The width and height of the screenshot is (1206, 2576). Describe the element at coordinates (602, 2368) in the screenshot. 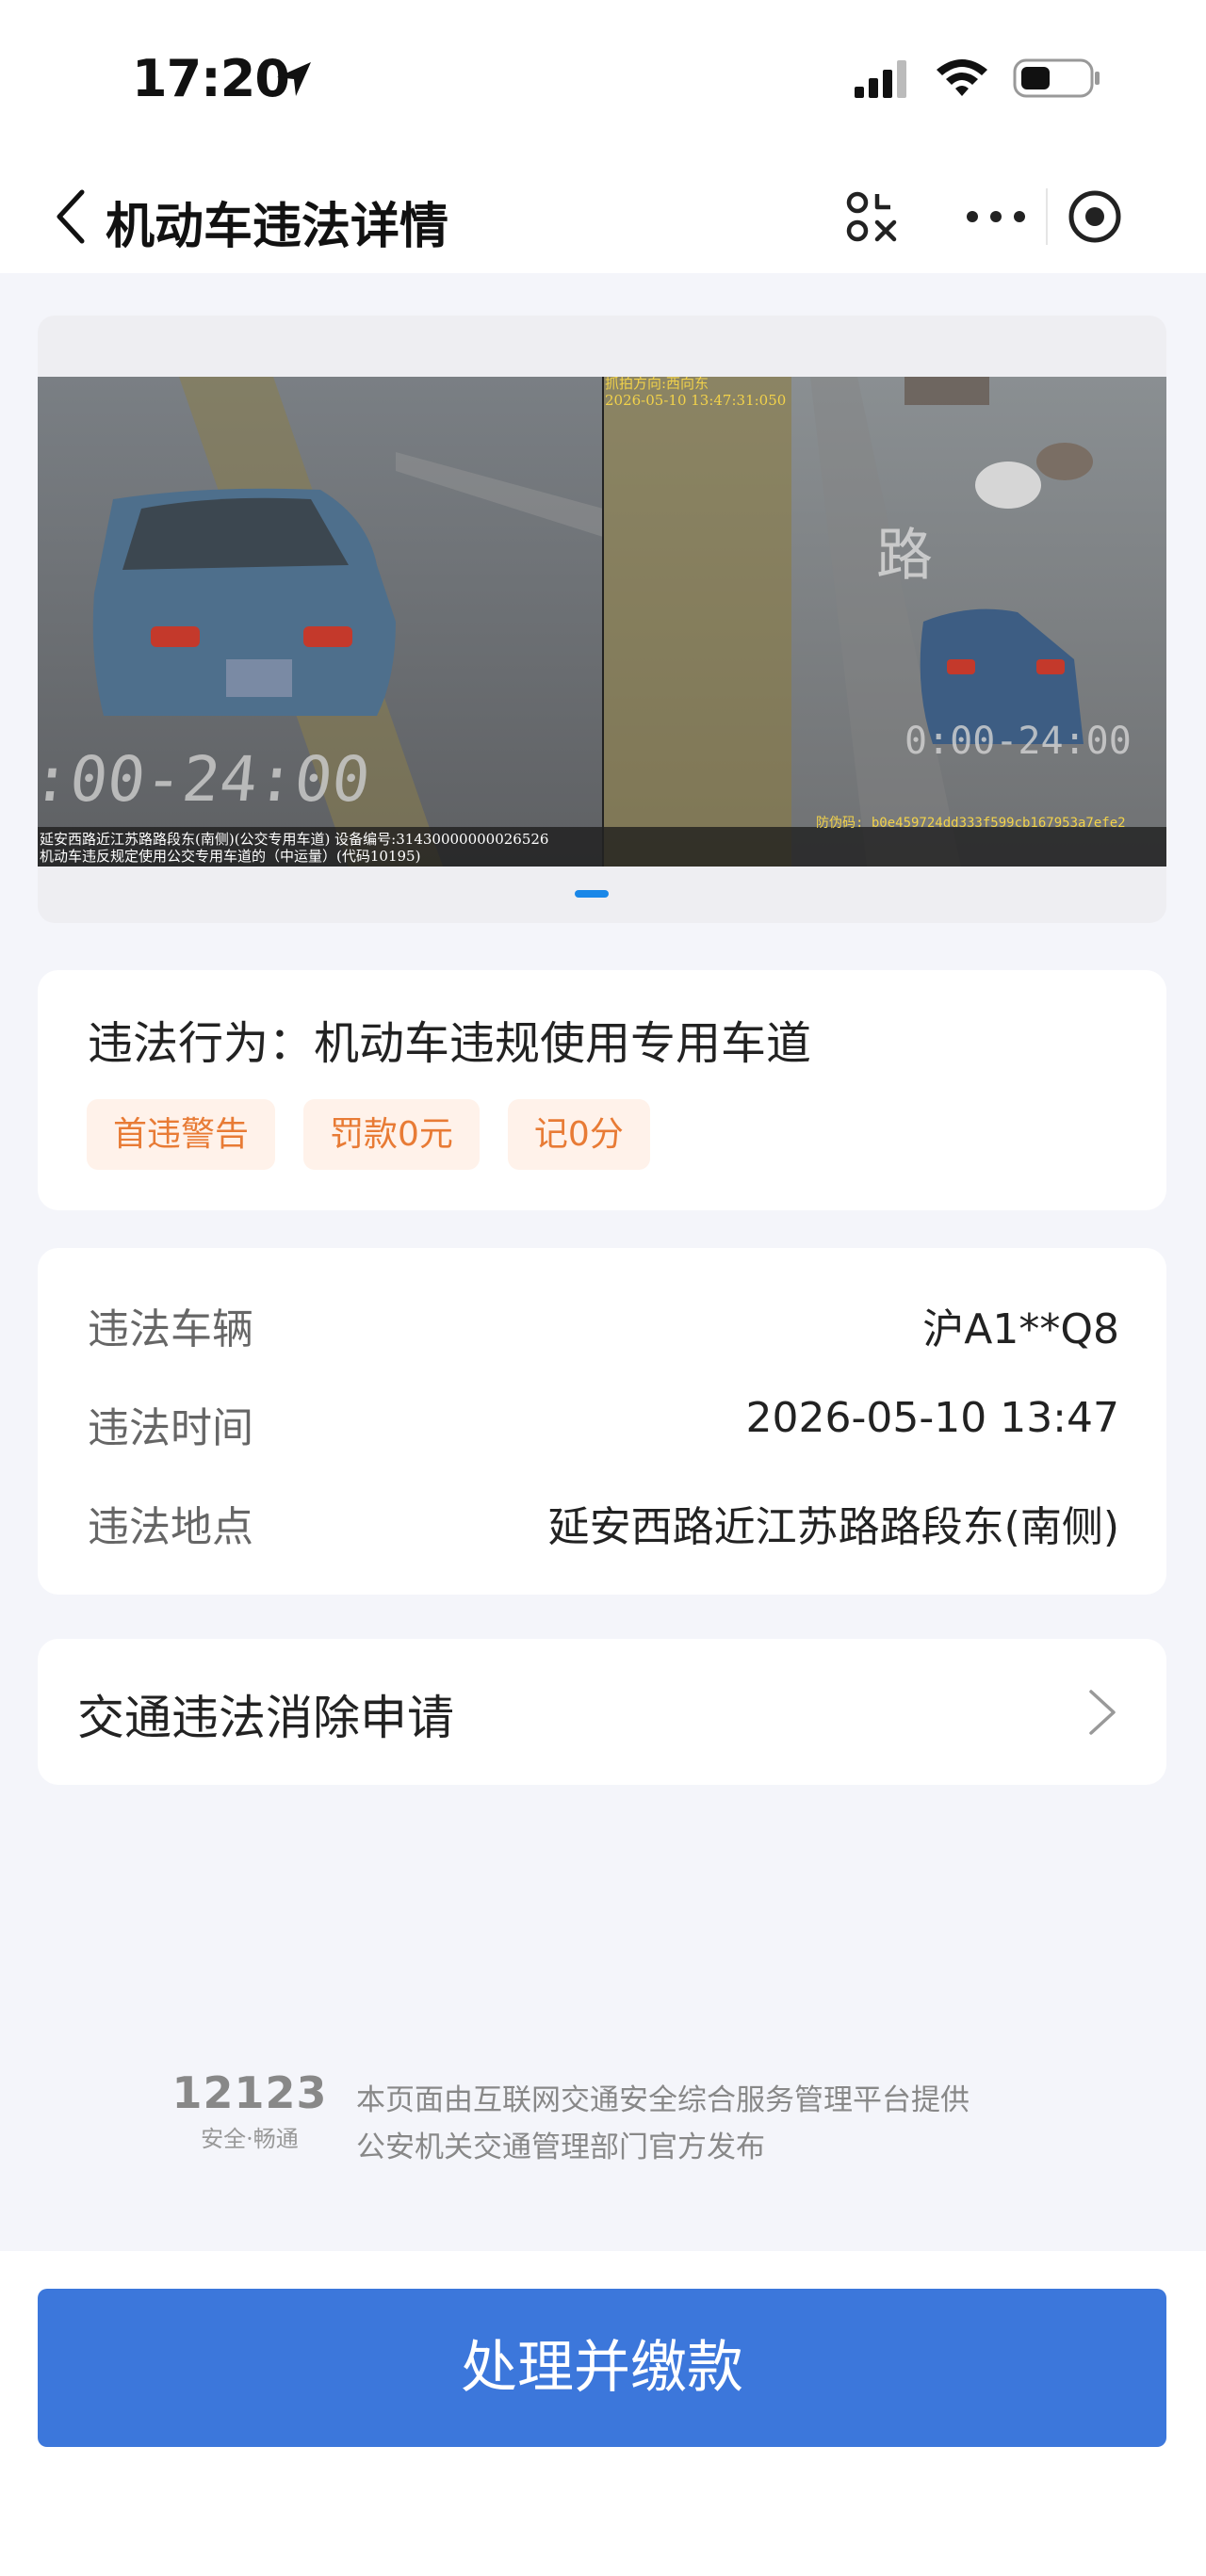

I see `process-and-pay-button: 处理并缴款` at that location.